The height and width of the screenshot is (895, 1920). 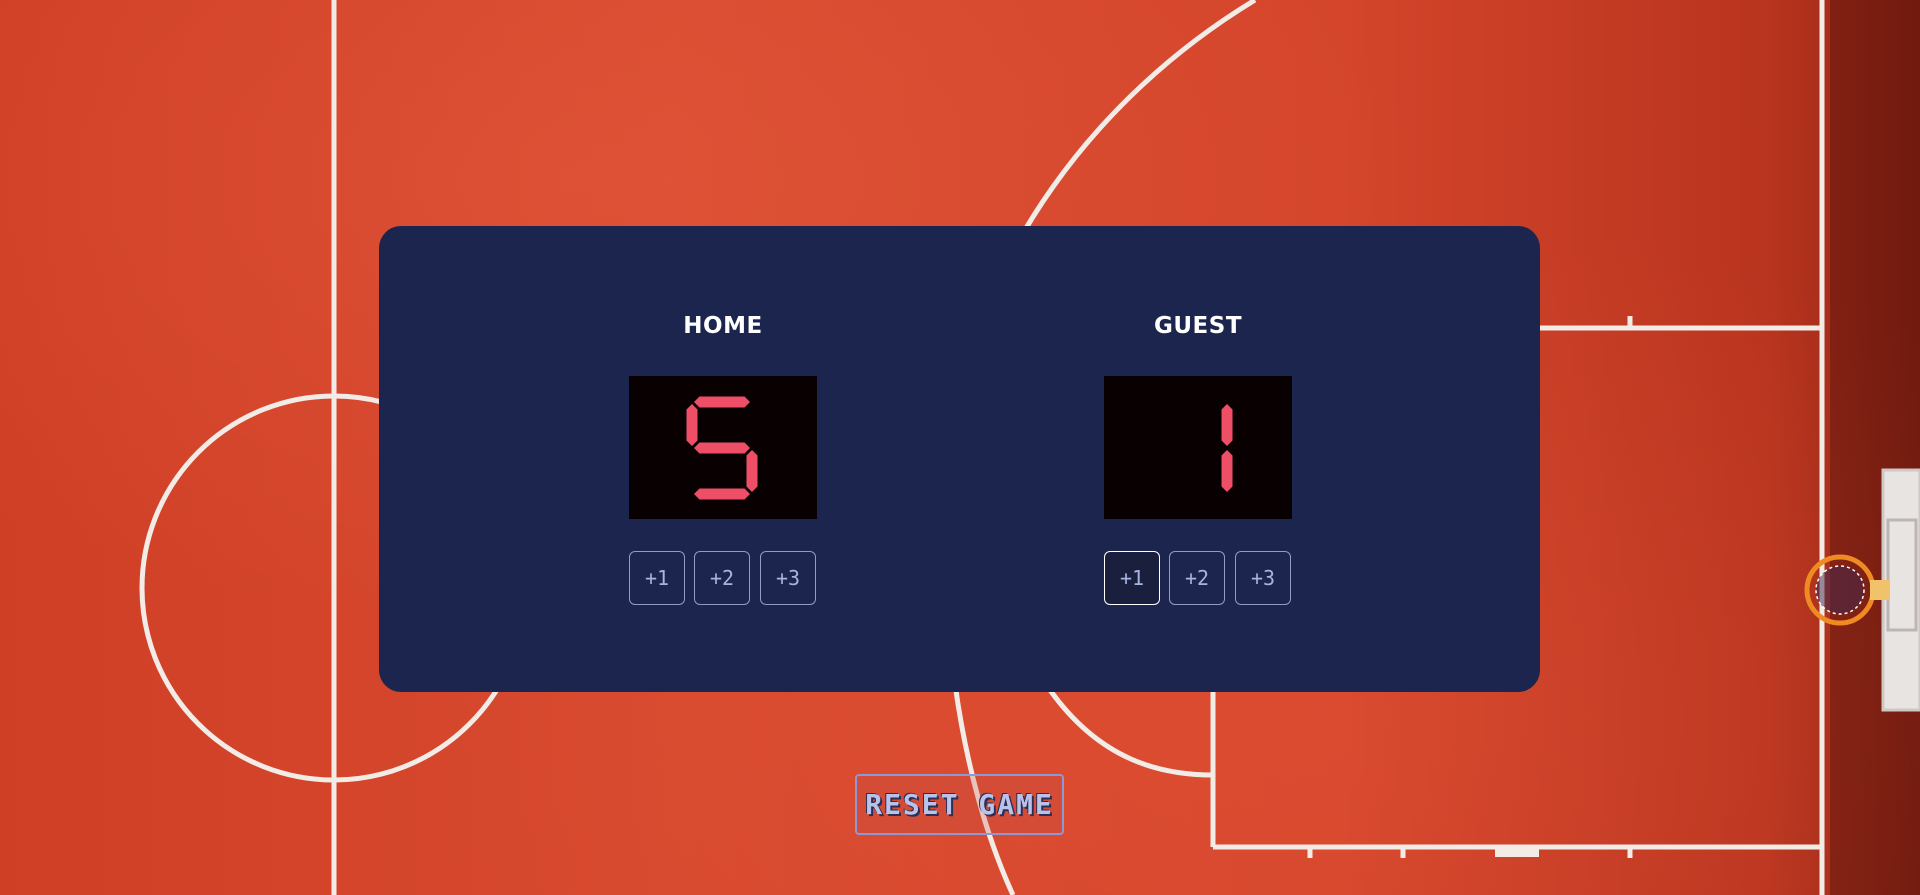 What do you see at coordinates (722, 494) in the screenshot?
I see `home-digit-segment-d` at bounding box center [722, 494].